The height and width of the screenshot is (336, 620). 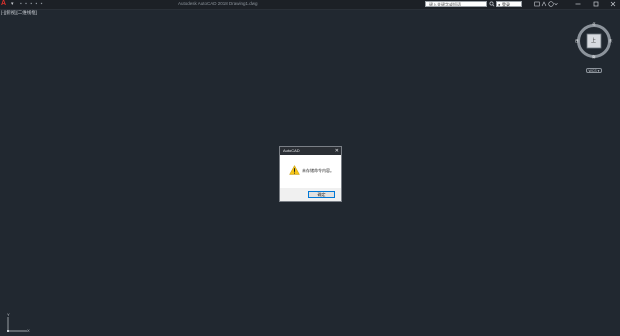 What do you see at coordinates (337, 151) in the screenshot?
I see `dialog-close-button: ✕` at bounding box center [337, 151].